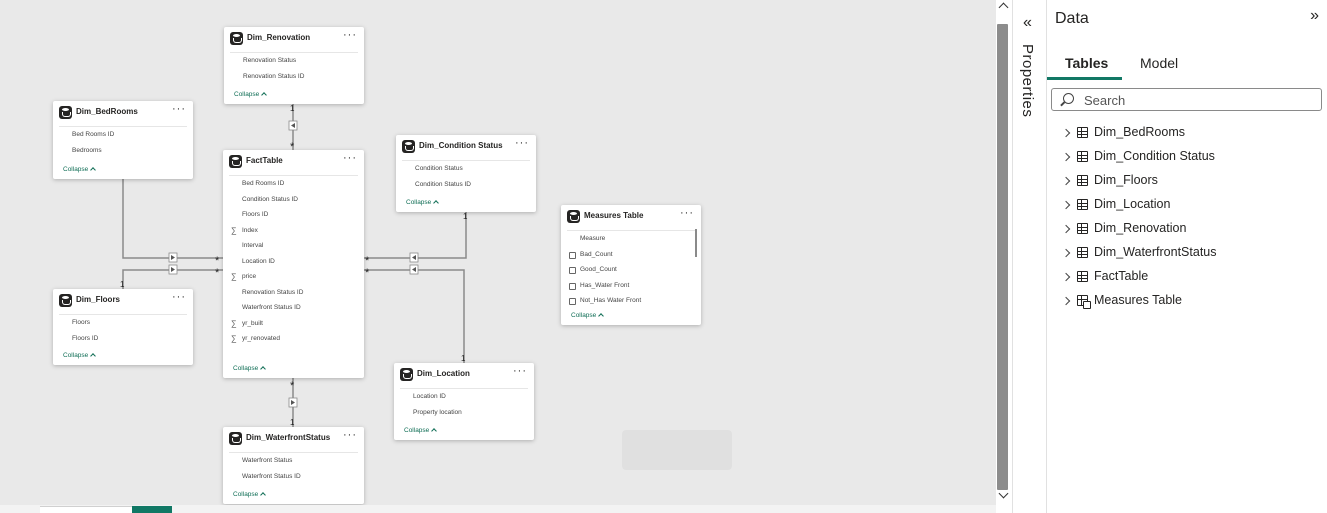 The image size is (1327, 513). What do you see at coordinates (293, 162) in the screenshot?
I see `table-card-header: FactTable ···` at bounding box center [293, 162].